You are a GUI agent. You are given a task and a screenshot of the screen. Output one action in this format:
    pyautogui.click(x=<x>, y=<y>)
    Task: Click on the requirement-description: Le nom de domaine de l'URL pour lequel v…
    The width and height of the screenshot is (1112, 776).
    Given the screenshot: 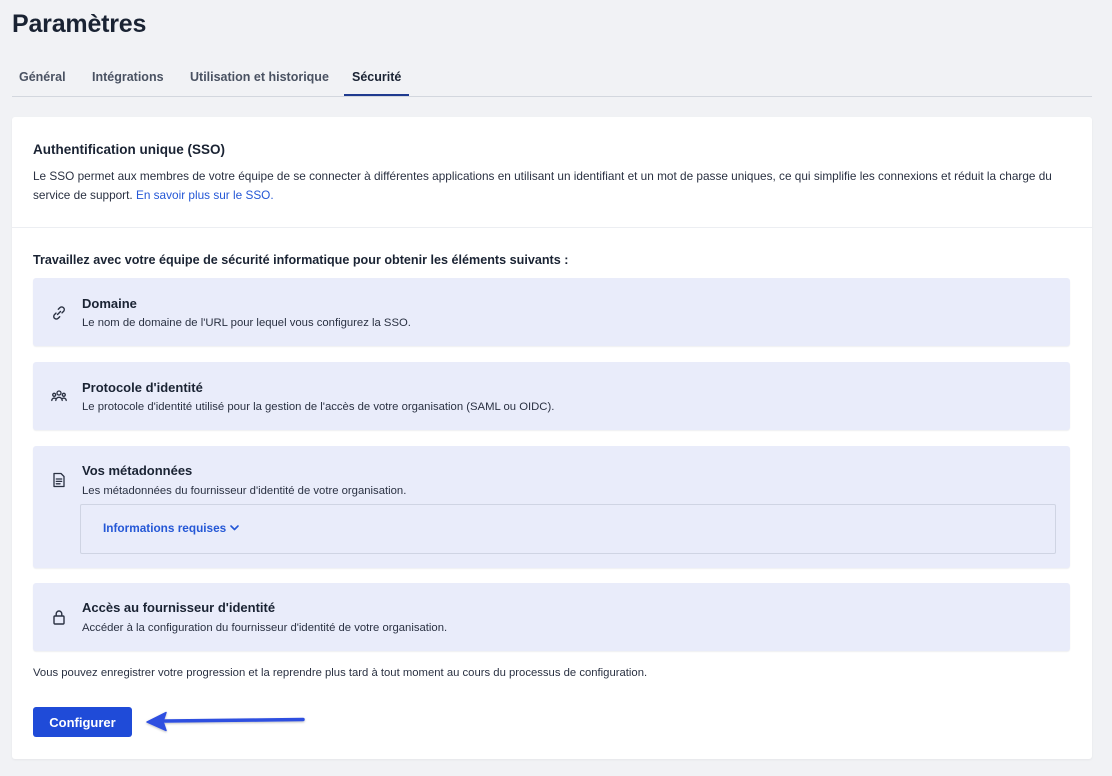 What is the action you would take?
    pyautogui.click(x=246, y=323)
    